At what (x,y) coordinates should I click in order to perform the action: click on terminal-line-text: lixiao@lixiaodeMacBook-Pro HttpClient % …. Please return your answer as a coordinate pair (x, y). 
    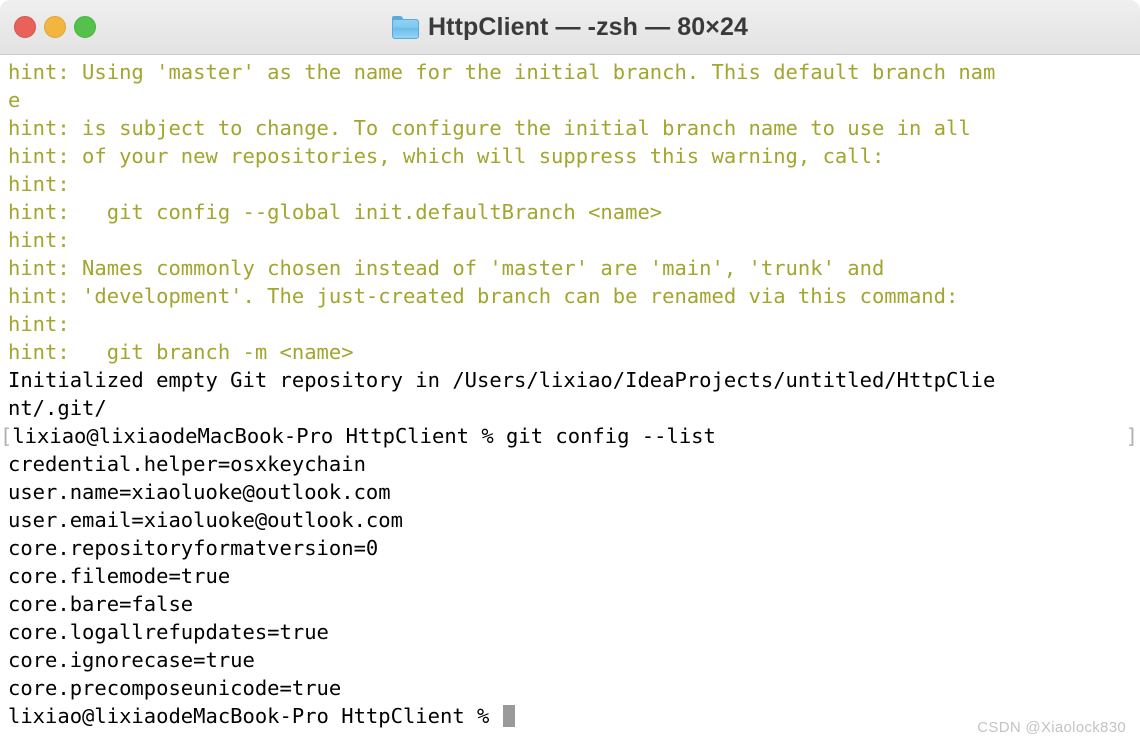
    Looking at the image, I should click on (364, 436).